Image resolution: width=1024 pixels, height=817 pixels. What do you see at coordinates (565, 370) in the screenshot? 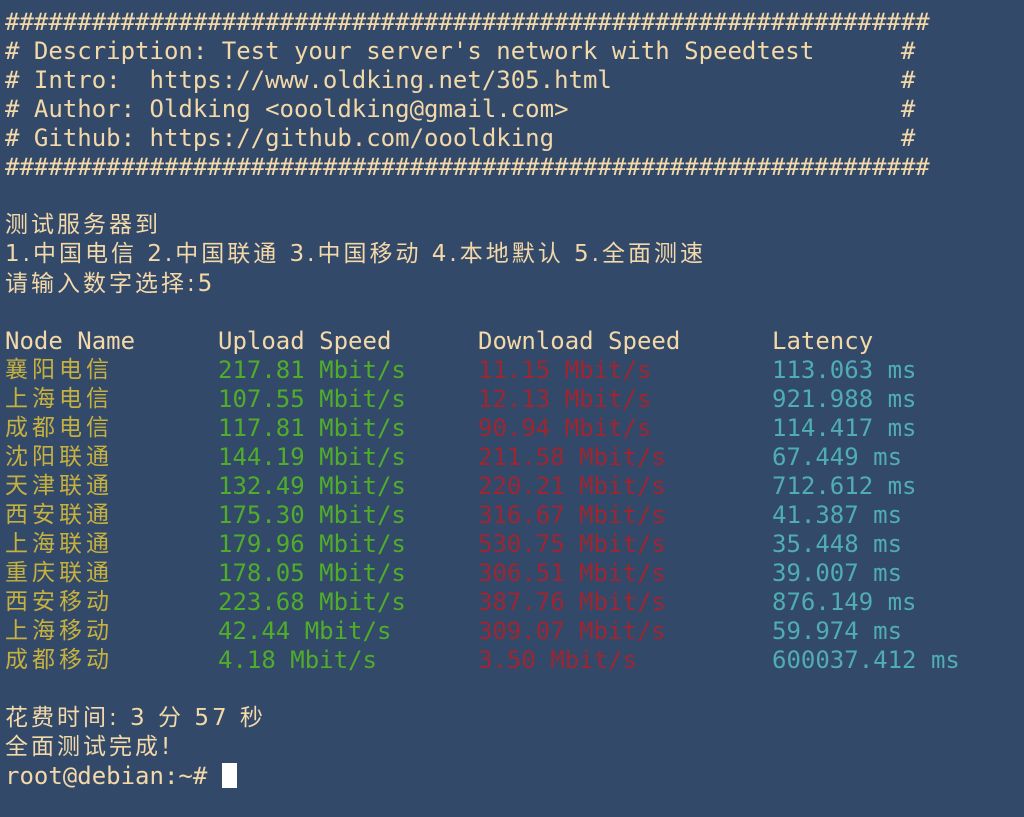
I see `cell-download-speed: 11.15 Mbit/s` at bounding box center [565, 370].